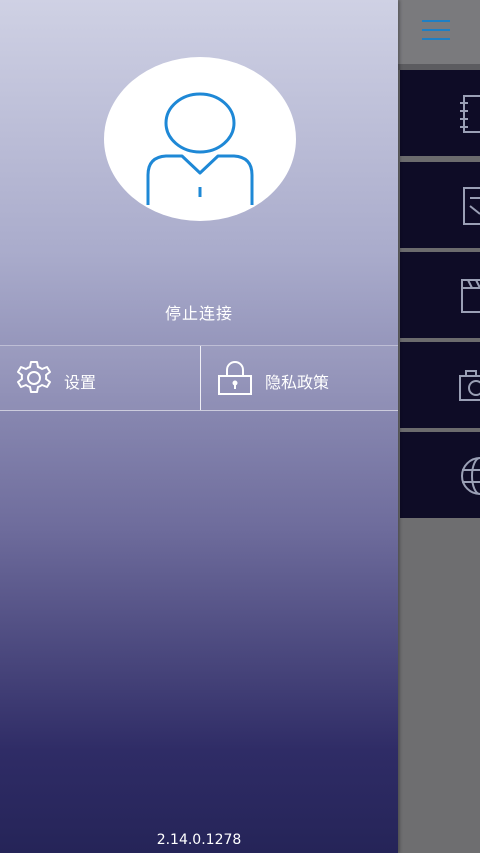 This screenshot has height=853, width=480. Describe the element at coordinates (470, 476) in the screenshot. I see `globe-icon` at that location.